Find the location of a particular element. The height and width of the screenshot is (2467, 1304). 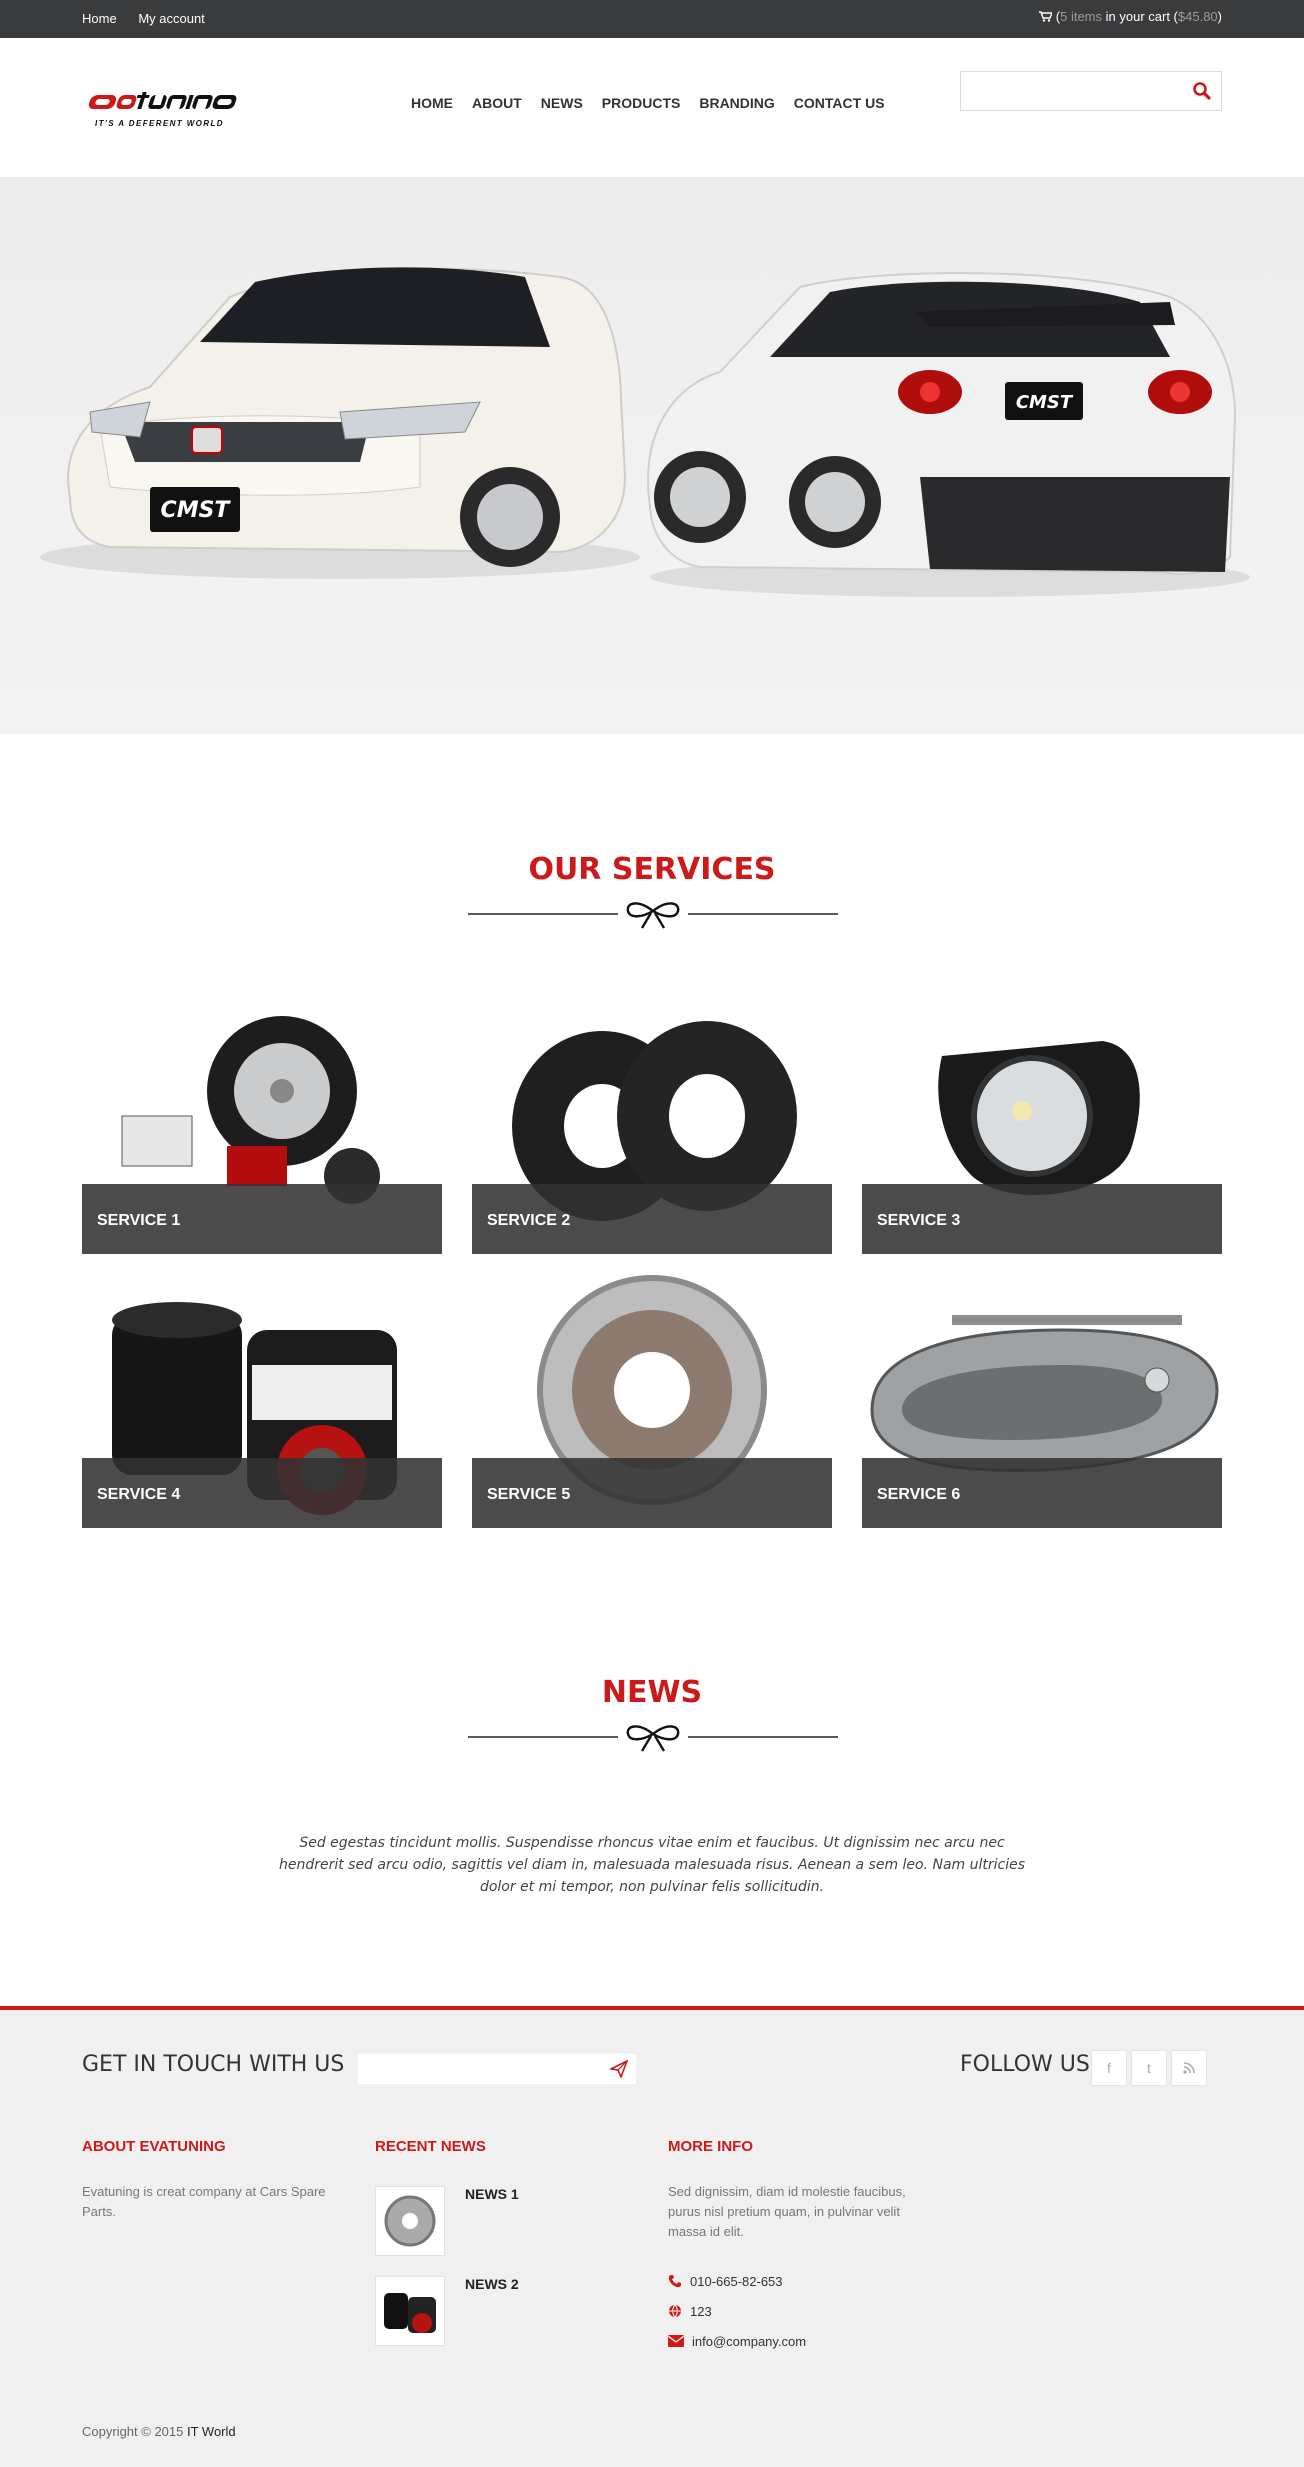

newsletter-input is located at coordinates (478, 2069).